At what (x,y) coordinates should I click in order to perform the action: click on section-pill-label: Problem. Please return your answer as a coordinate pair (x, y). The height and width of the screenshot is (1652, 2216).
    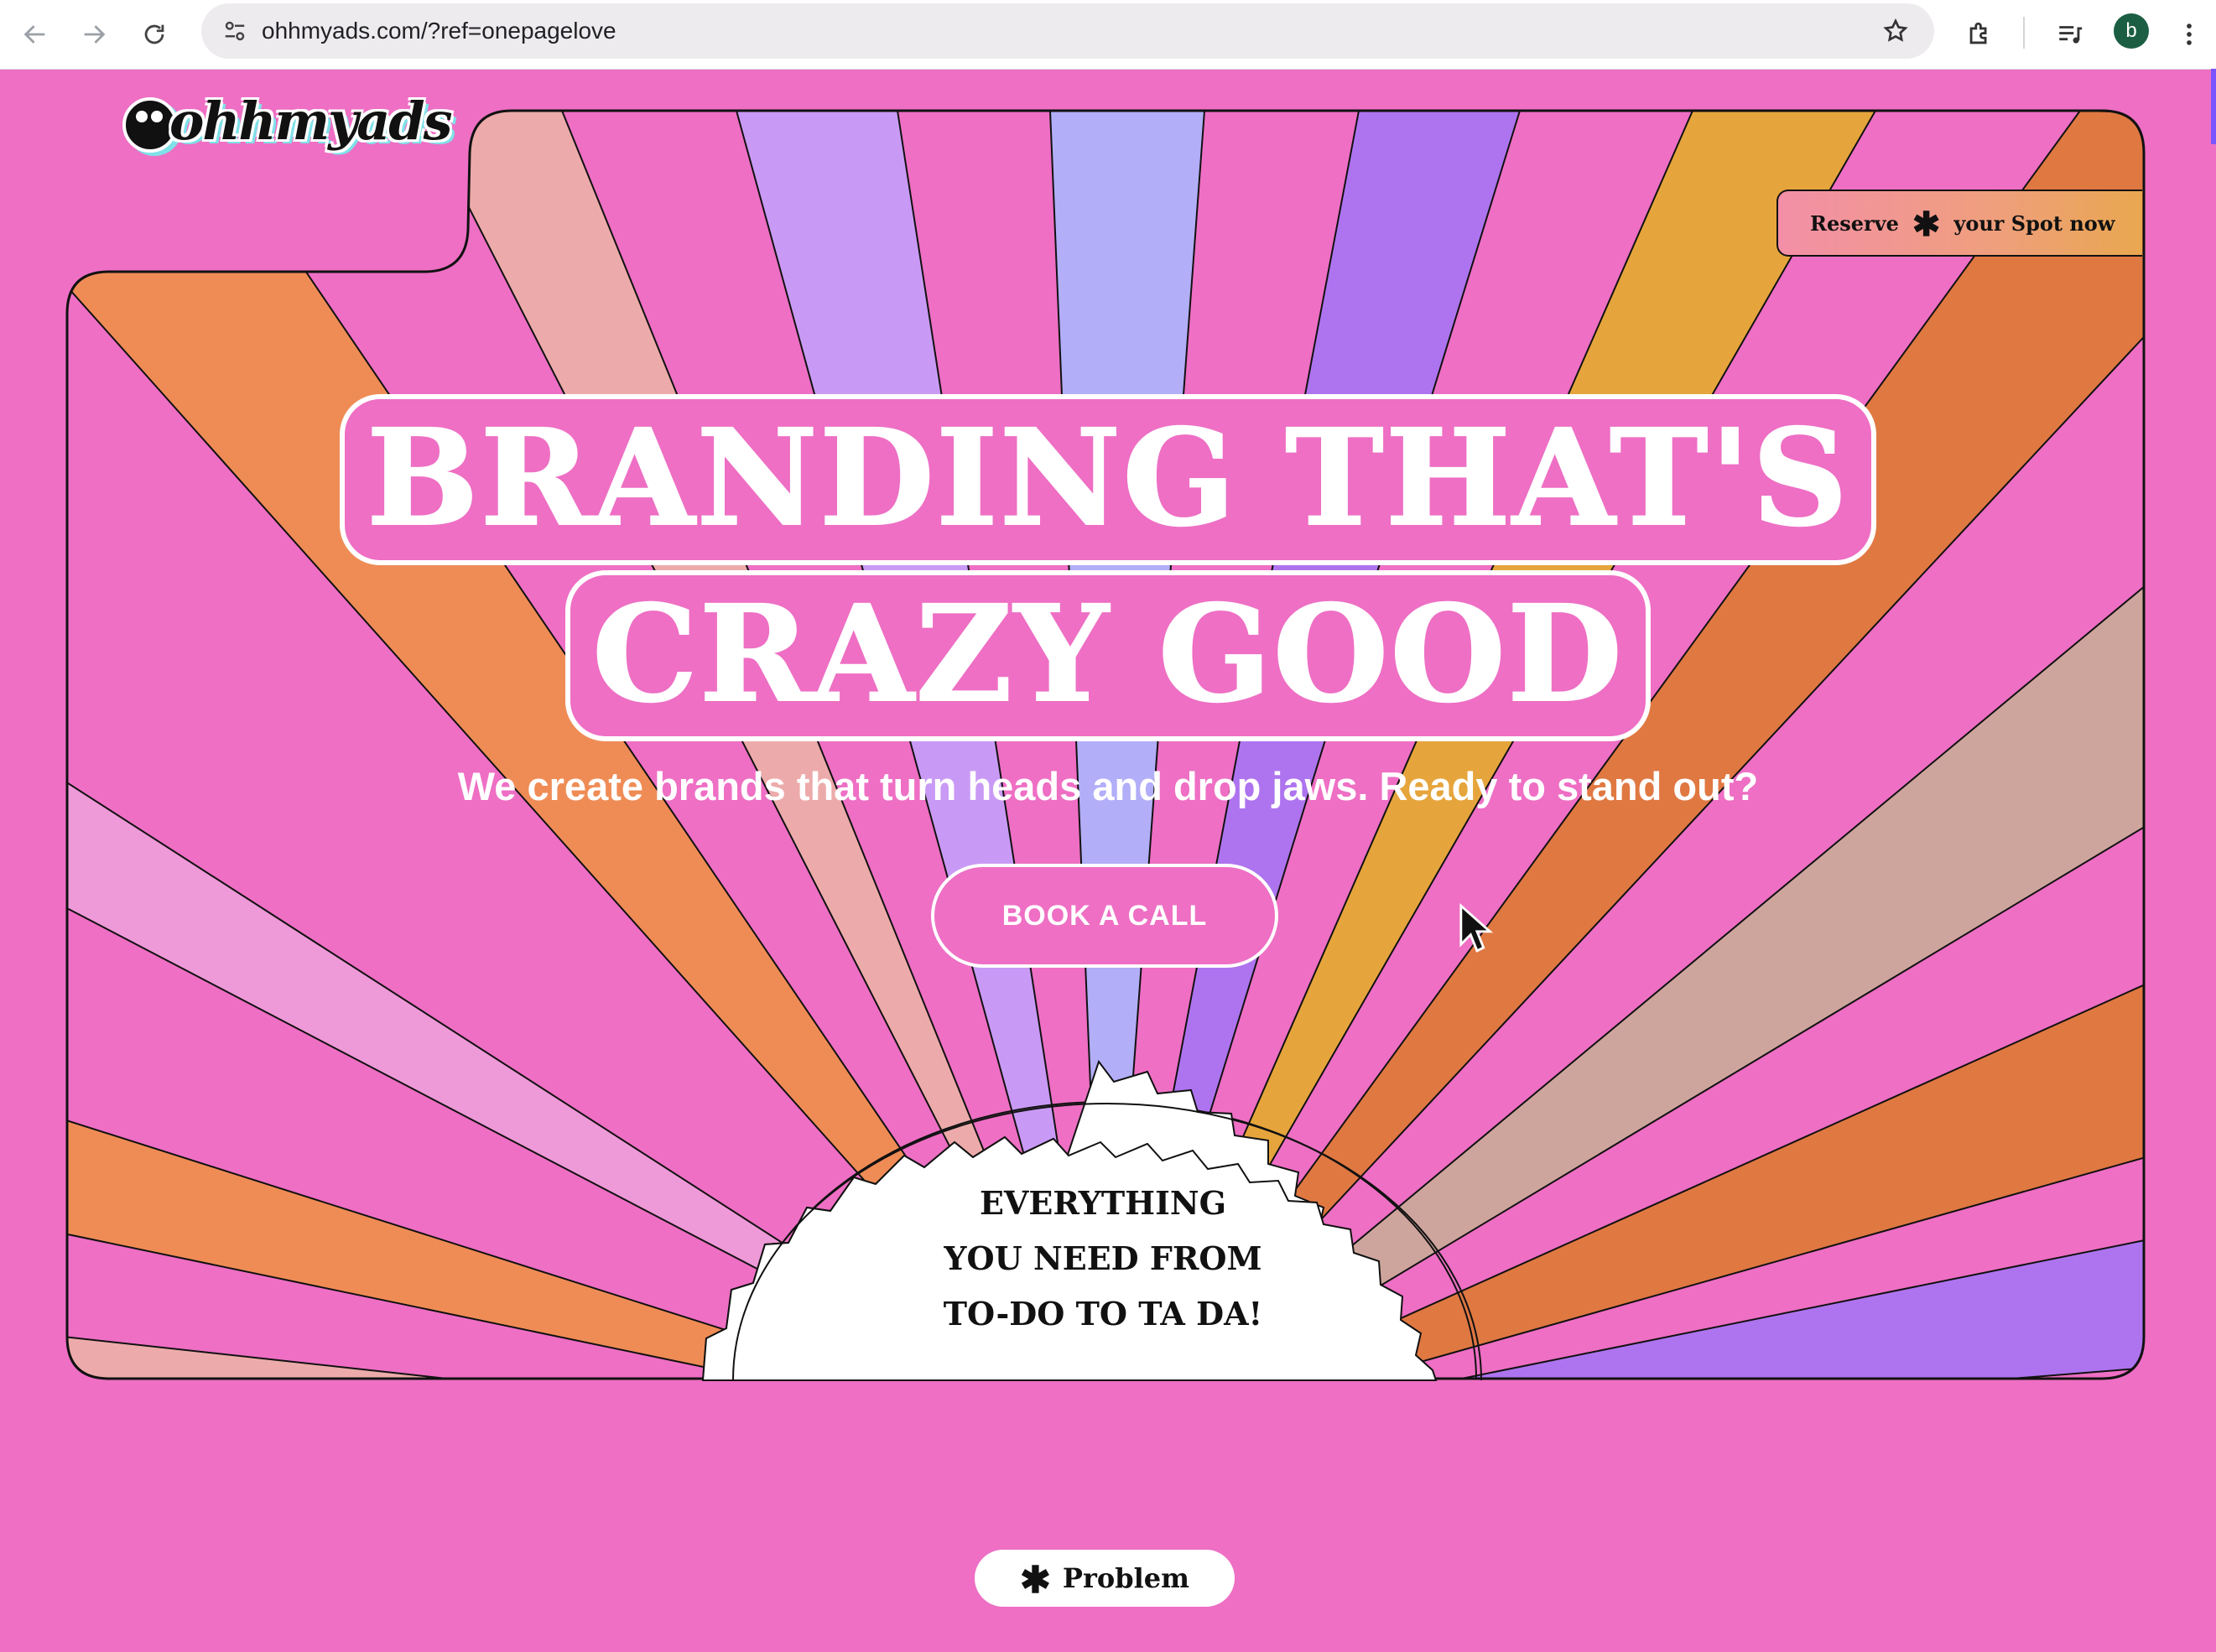
    Looking at the image, I should click on (1126, 1578).